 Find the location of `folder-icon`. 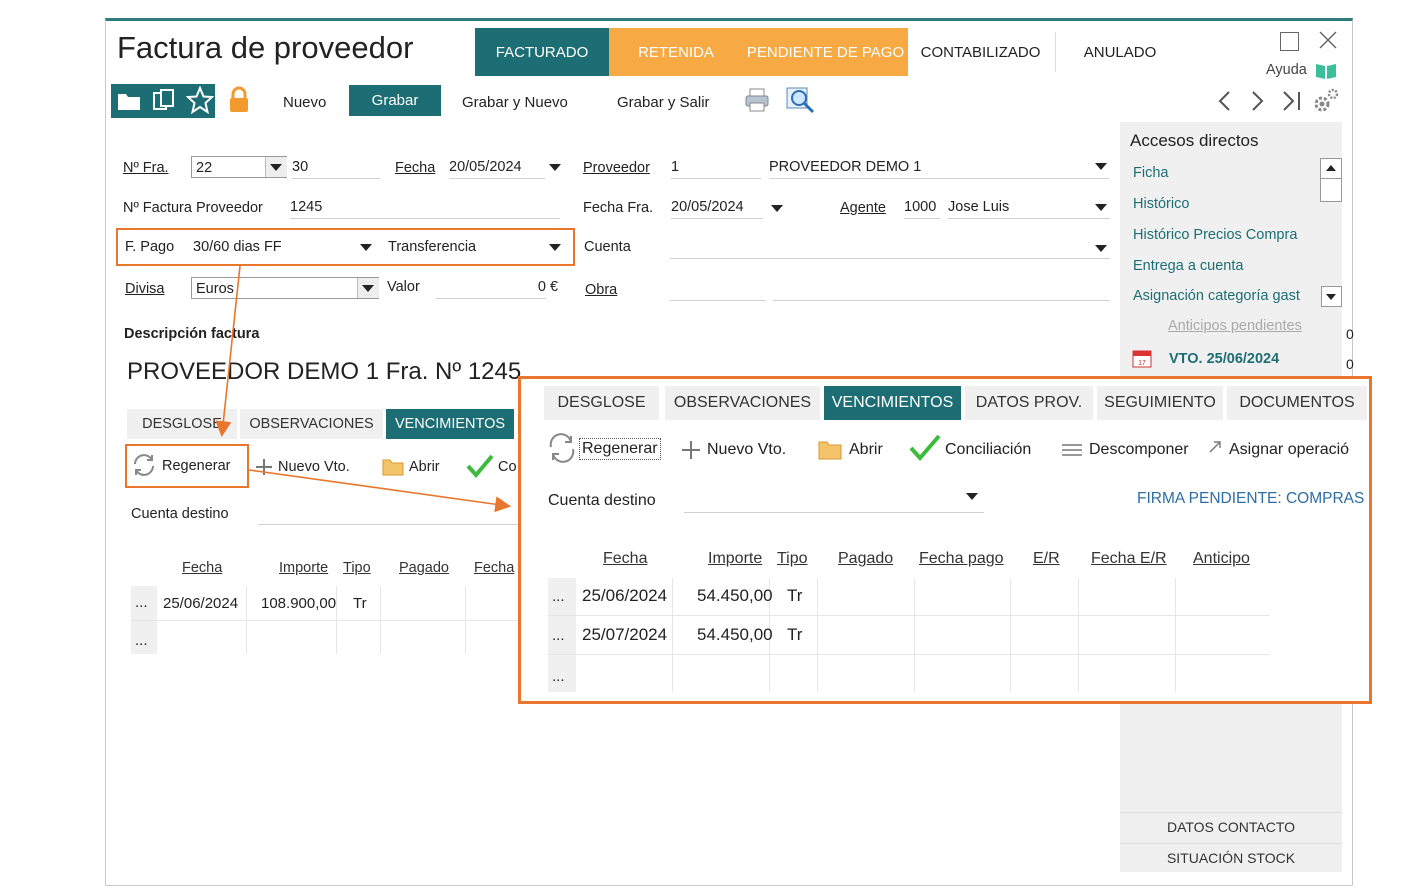

folder-icon is located at coordinates (129, 101).